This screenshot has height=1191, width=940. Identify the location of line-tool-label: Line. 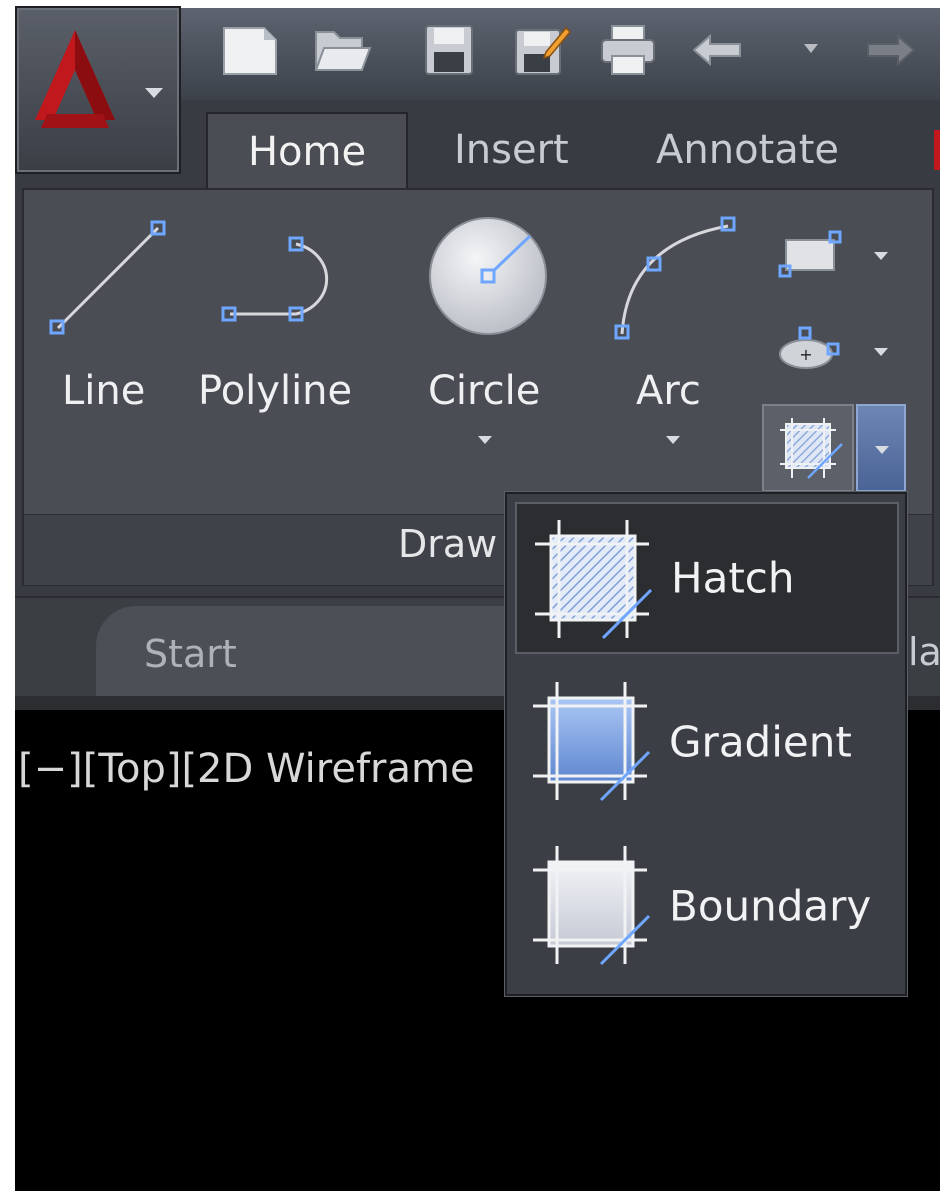
(104, 391).